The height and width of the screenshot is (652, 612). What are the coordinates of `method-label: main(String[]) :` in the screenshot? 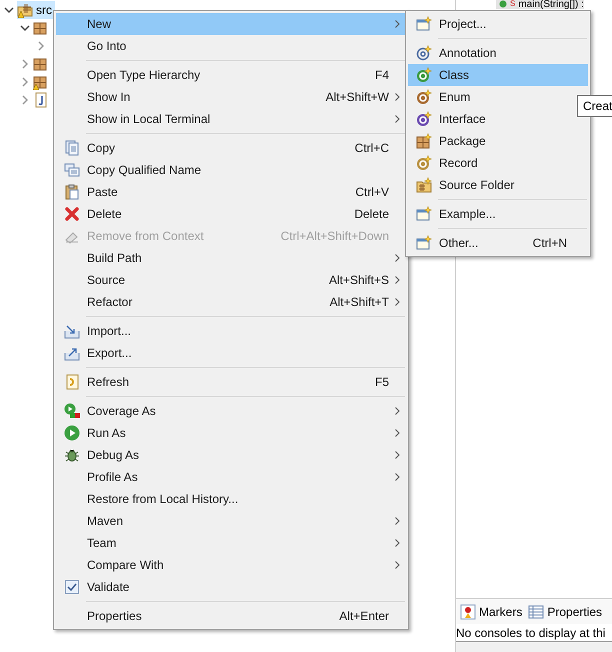 It's located at (551, 4).